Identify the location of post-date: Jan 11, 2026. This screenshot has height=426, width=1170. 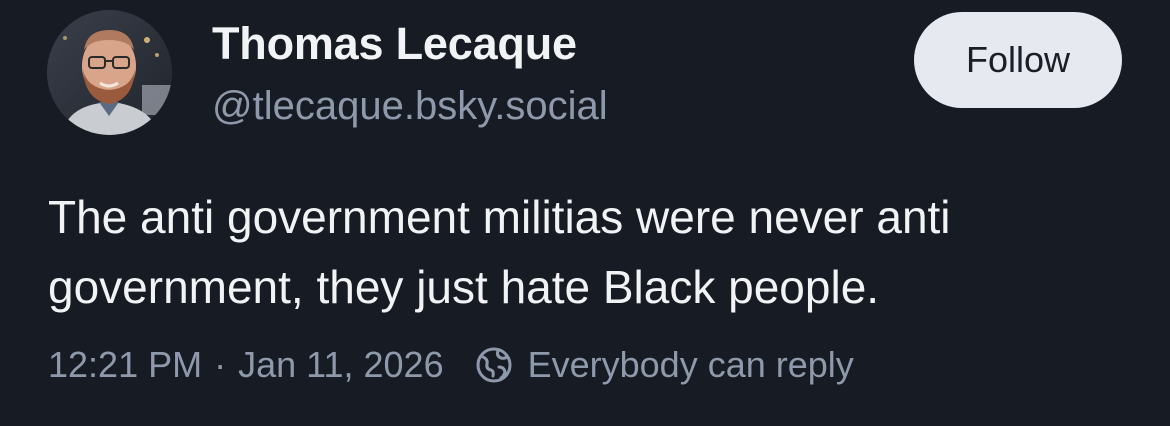
(341, 365).